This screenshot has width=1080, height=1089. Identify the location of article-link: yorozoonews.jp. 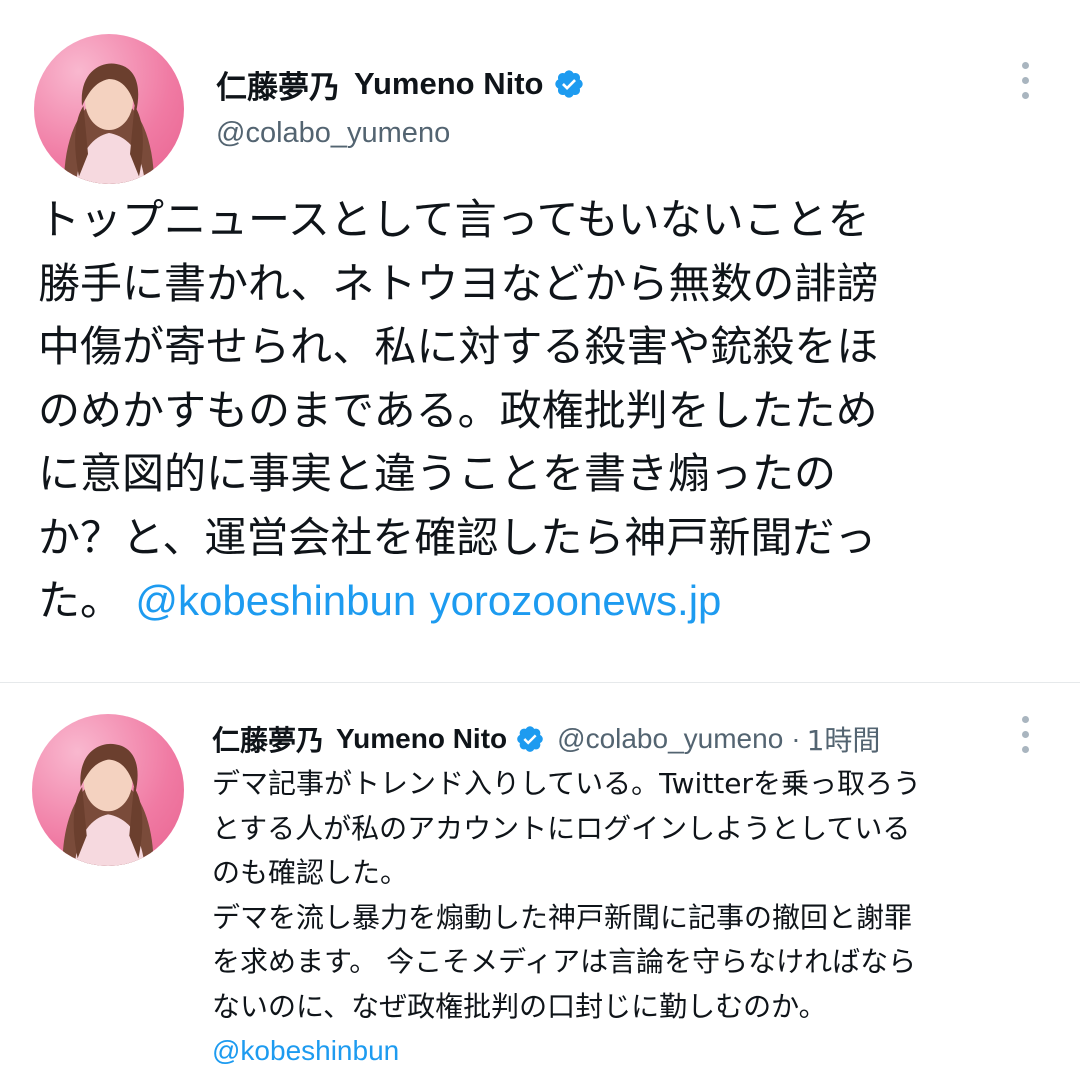
(576, 600).